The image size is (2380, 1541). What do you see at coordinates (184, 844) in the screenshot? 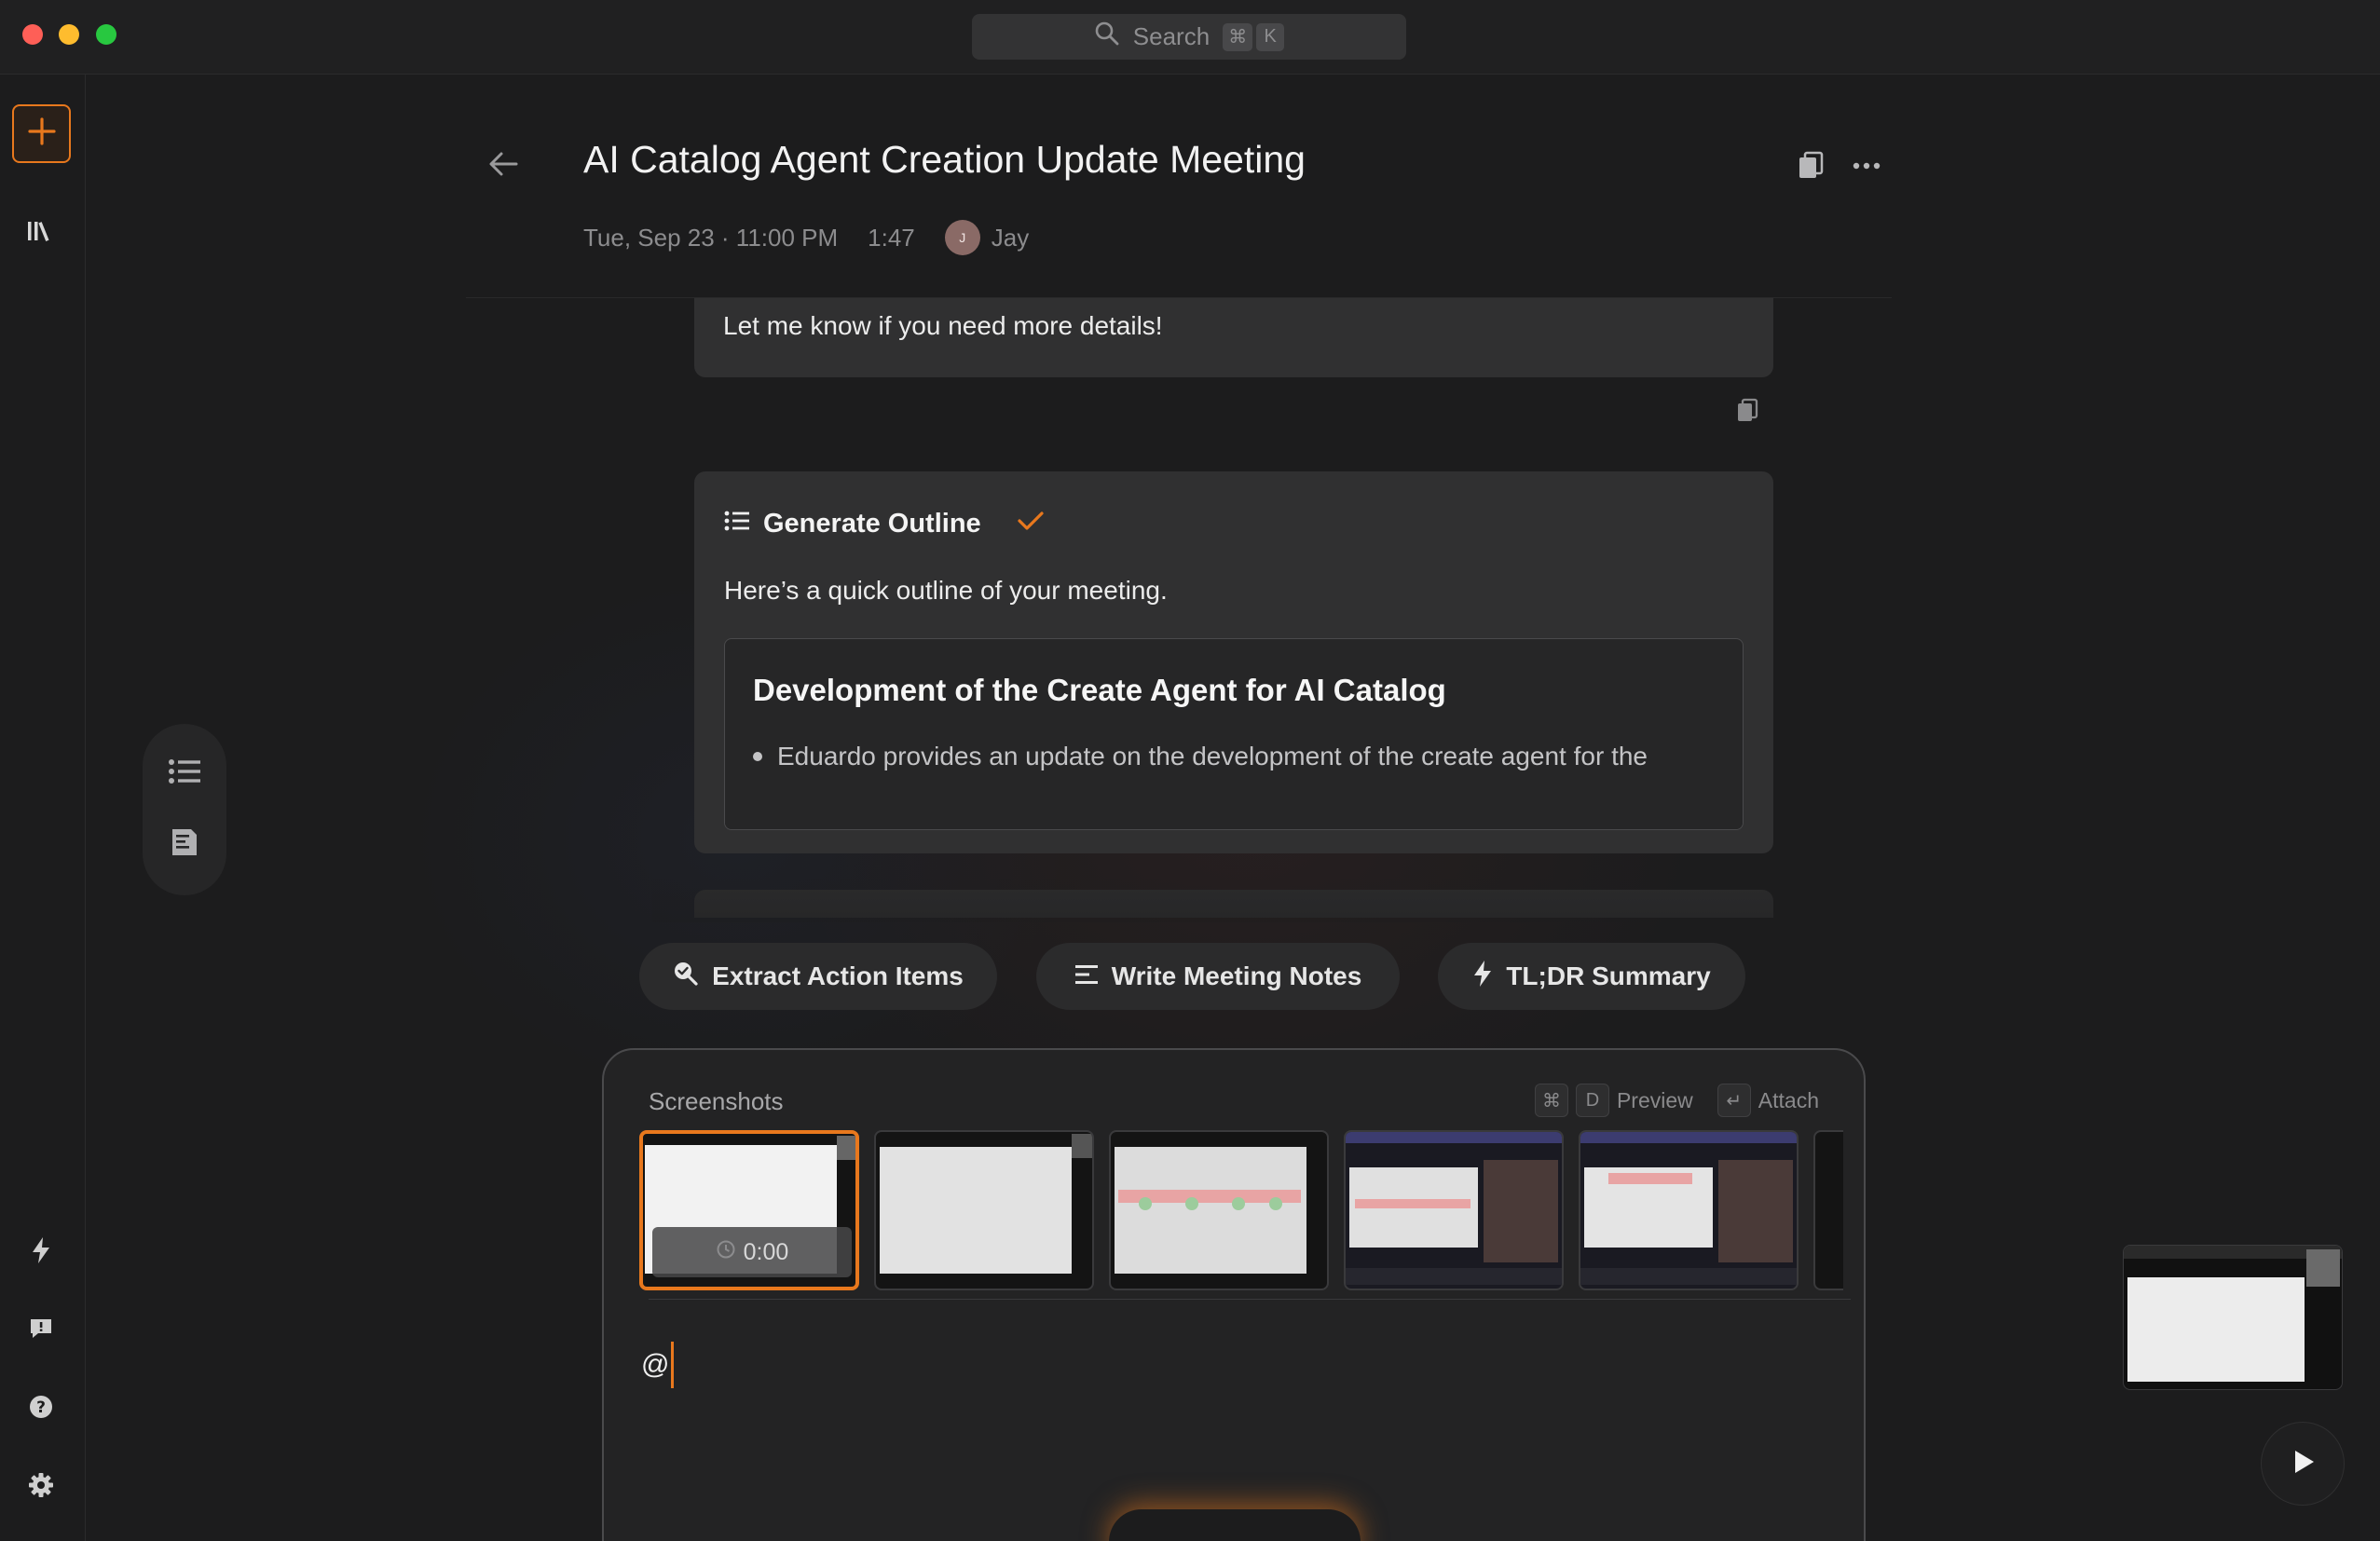
I see `transcript-icon` at bounding box center [184, 844].